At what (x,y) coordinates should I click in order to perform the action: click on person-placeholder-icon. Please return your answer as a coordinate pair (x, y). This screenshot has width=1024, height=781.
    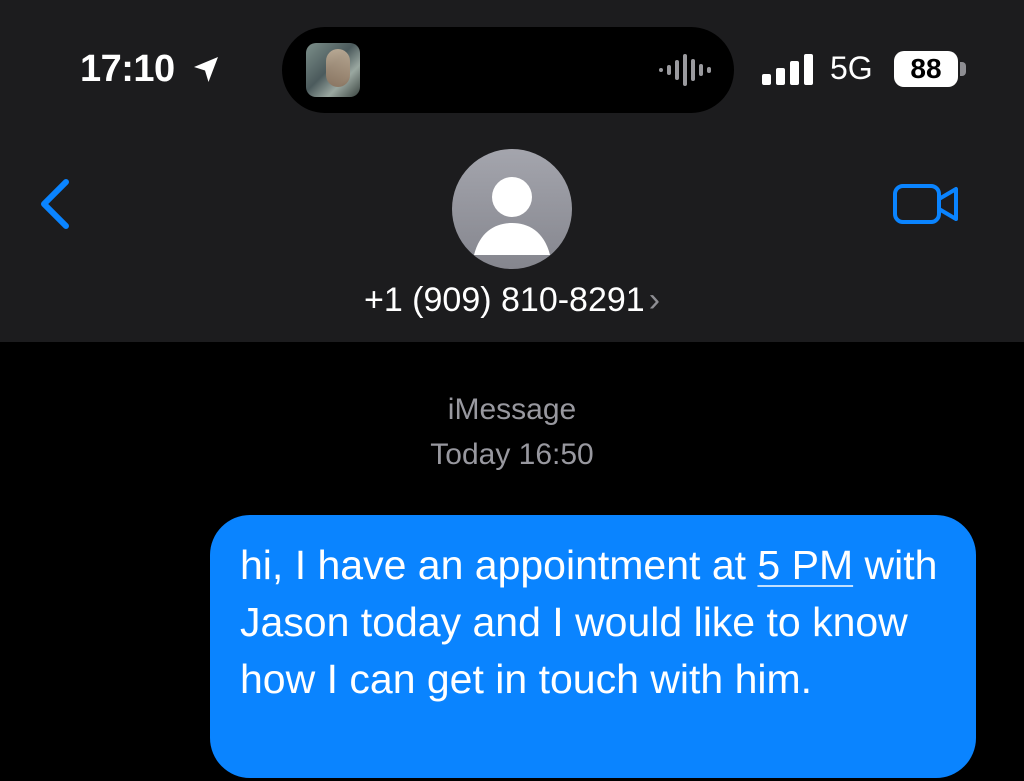
    Looking at the image, I should click on (512, 216).